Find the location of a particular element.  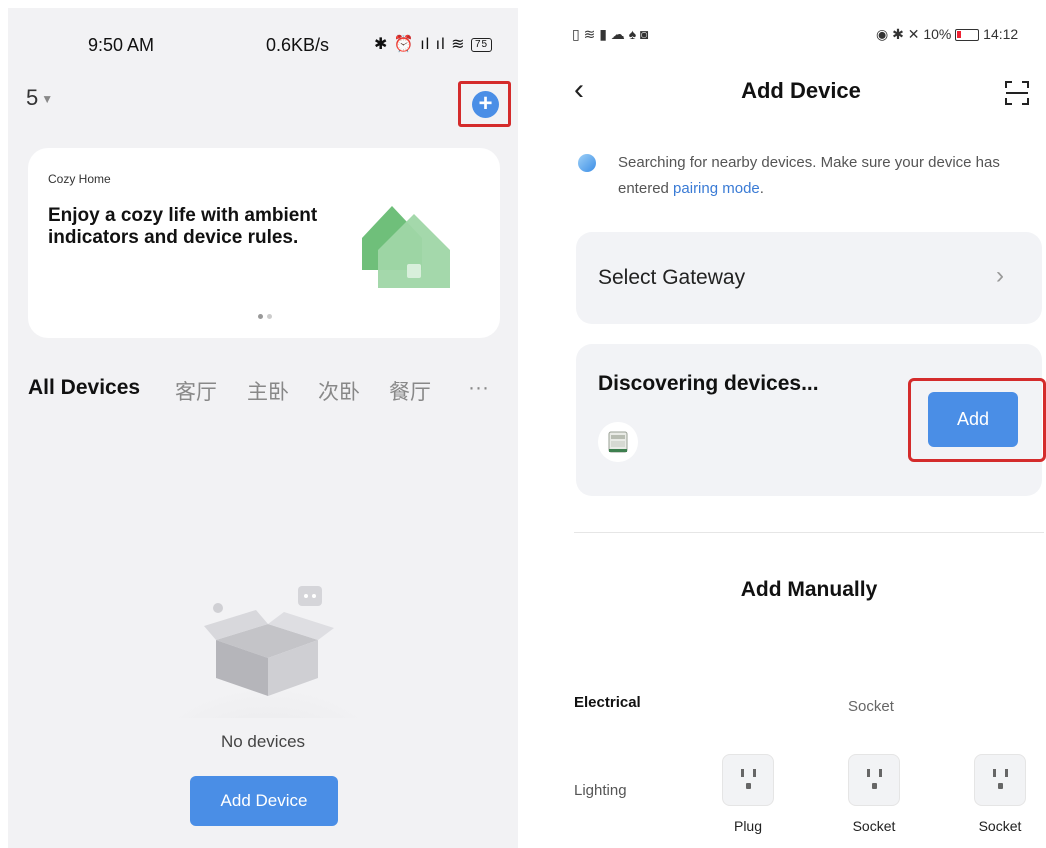

notice-suffix: . is located at coordinates (761, 188).